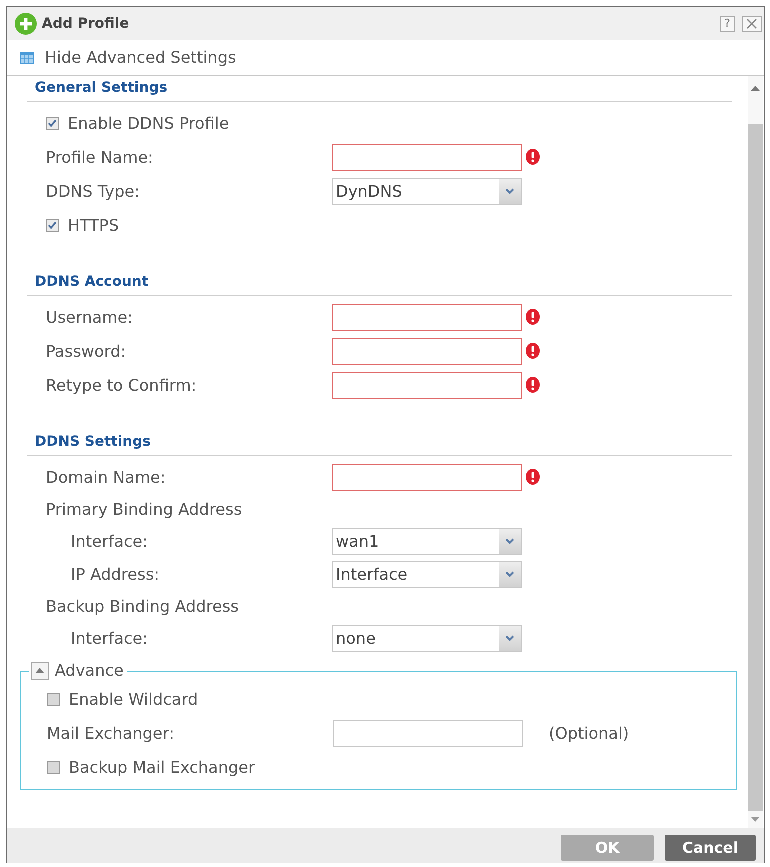  I want to click on field-label: Username:, so click(89, 317).